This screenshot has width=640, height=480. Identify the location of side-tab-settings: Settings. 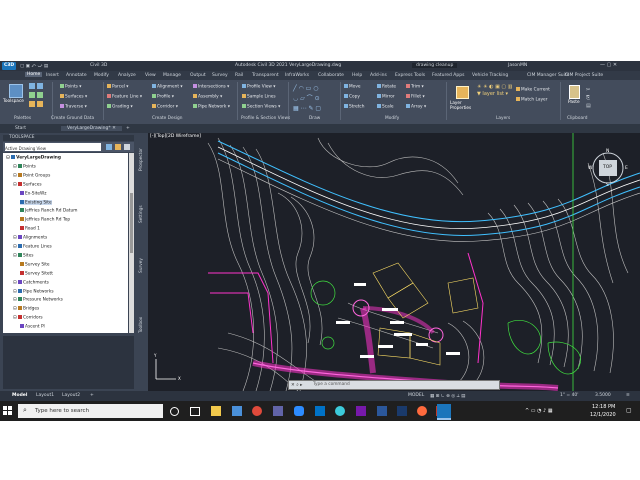
(141, 214).